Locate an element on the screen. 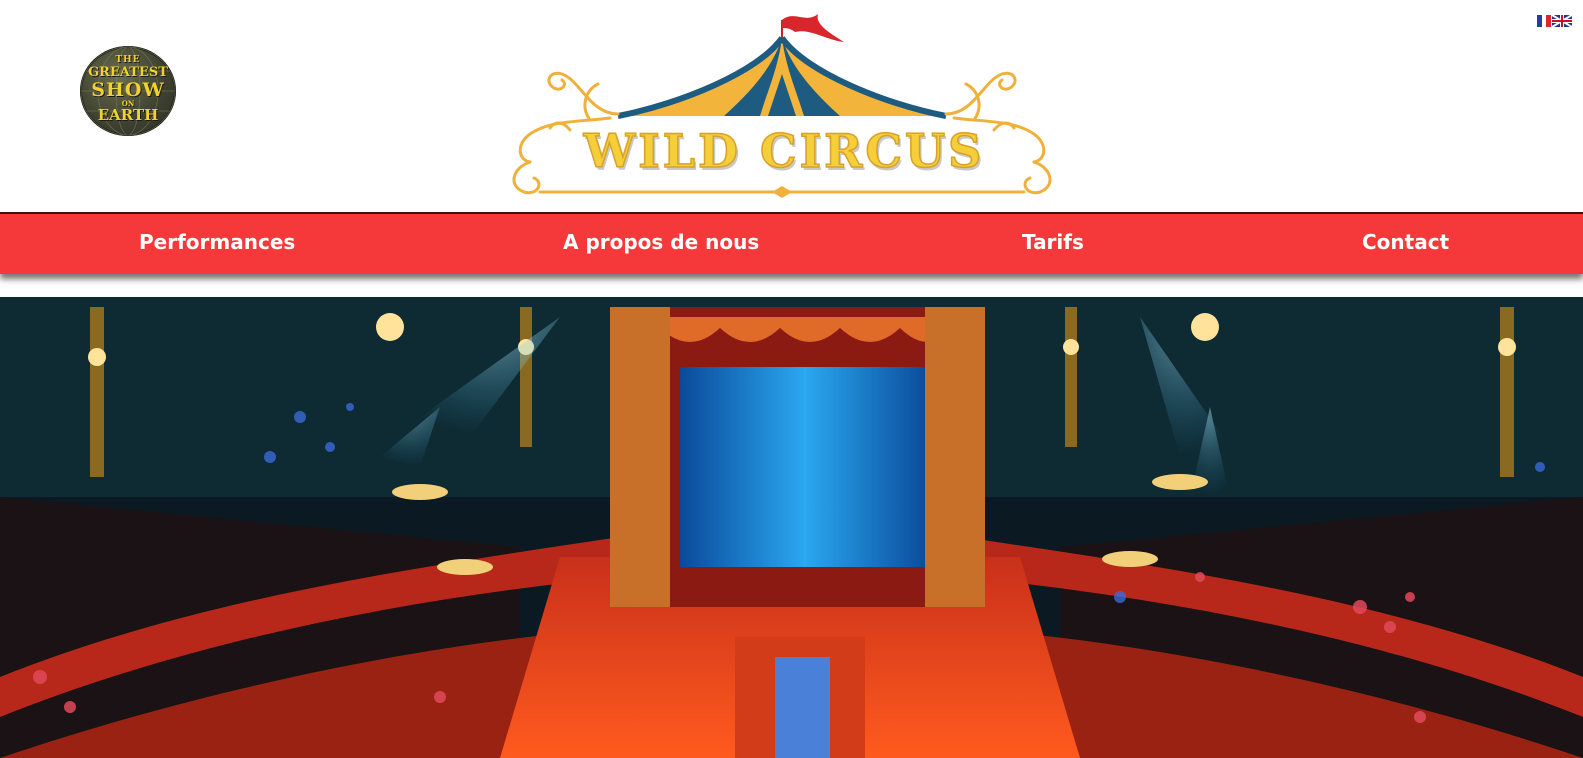 This screenshot has width=1583, height=758. nav-pricing: Tarifs is located at coordinates (1053, 242).